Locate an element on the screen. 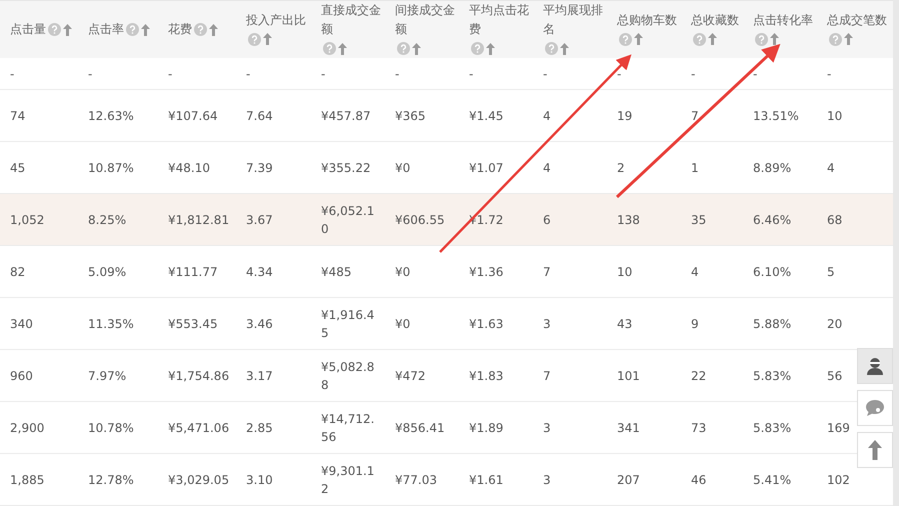  table-cell: ¥606.55 is located at coordinates (420, 219).